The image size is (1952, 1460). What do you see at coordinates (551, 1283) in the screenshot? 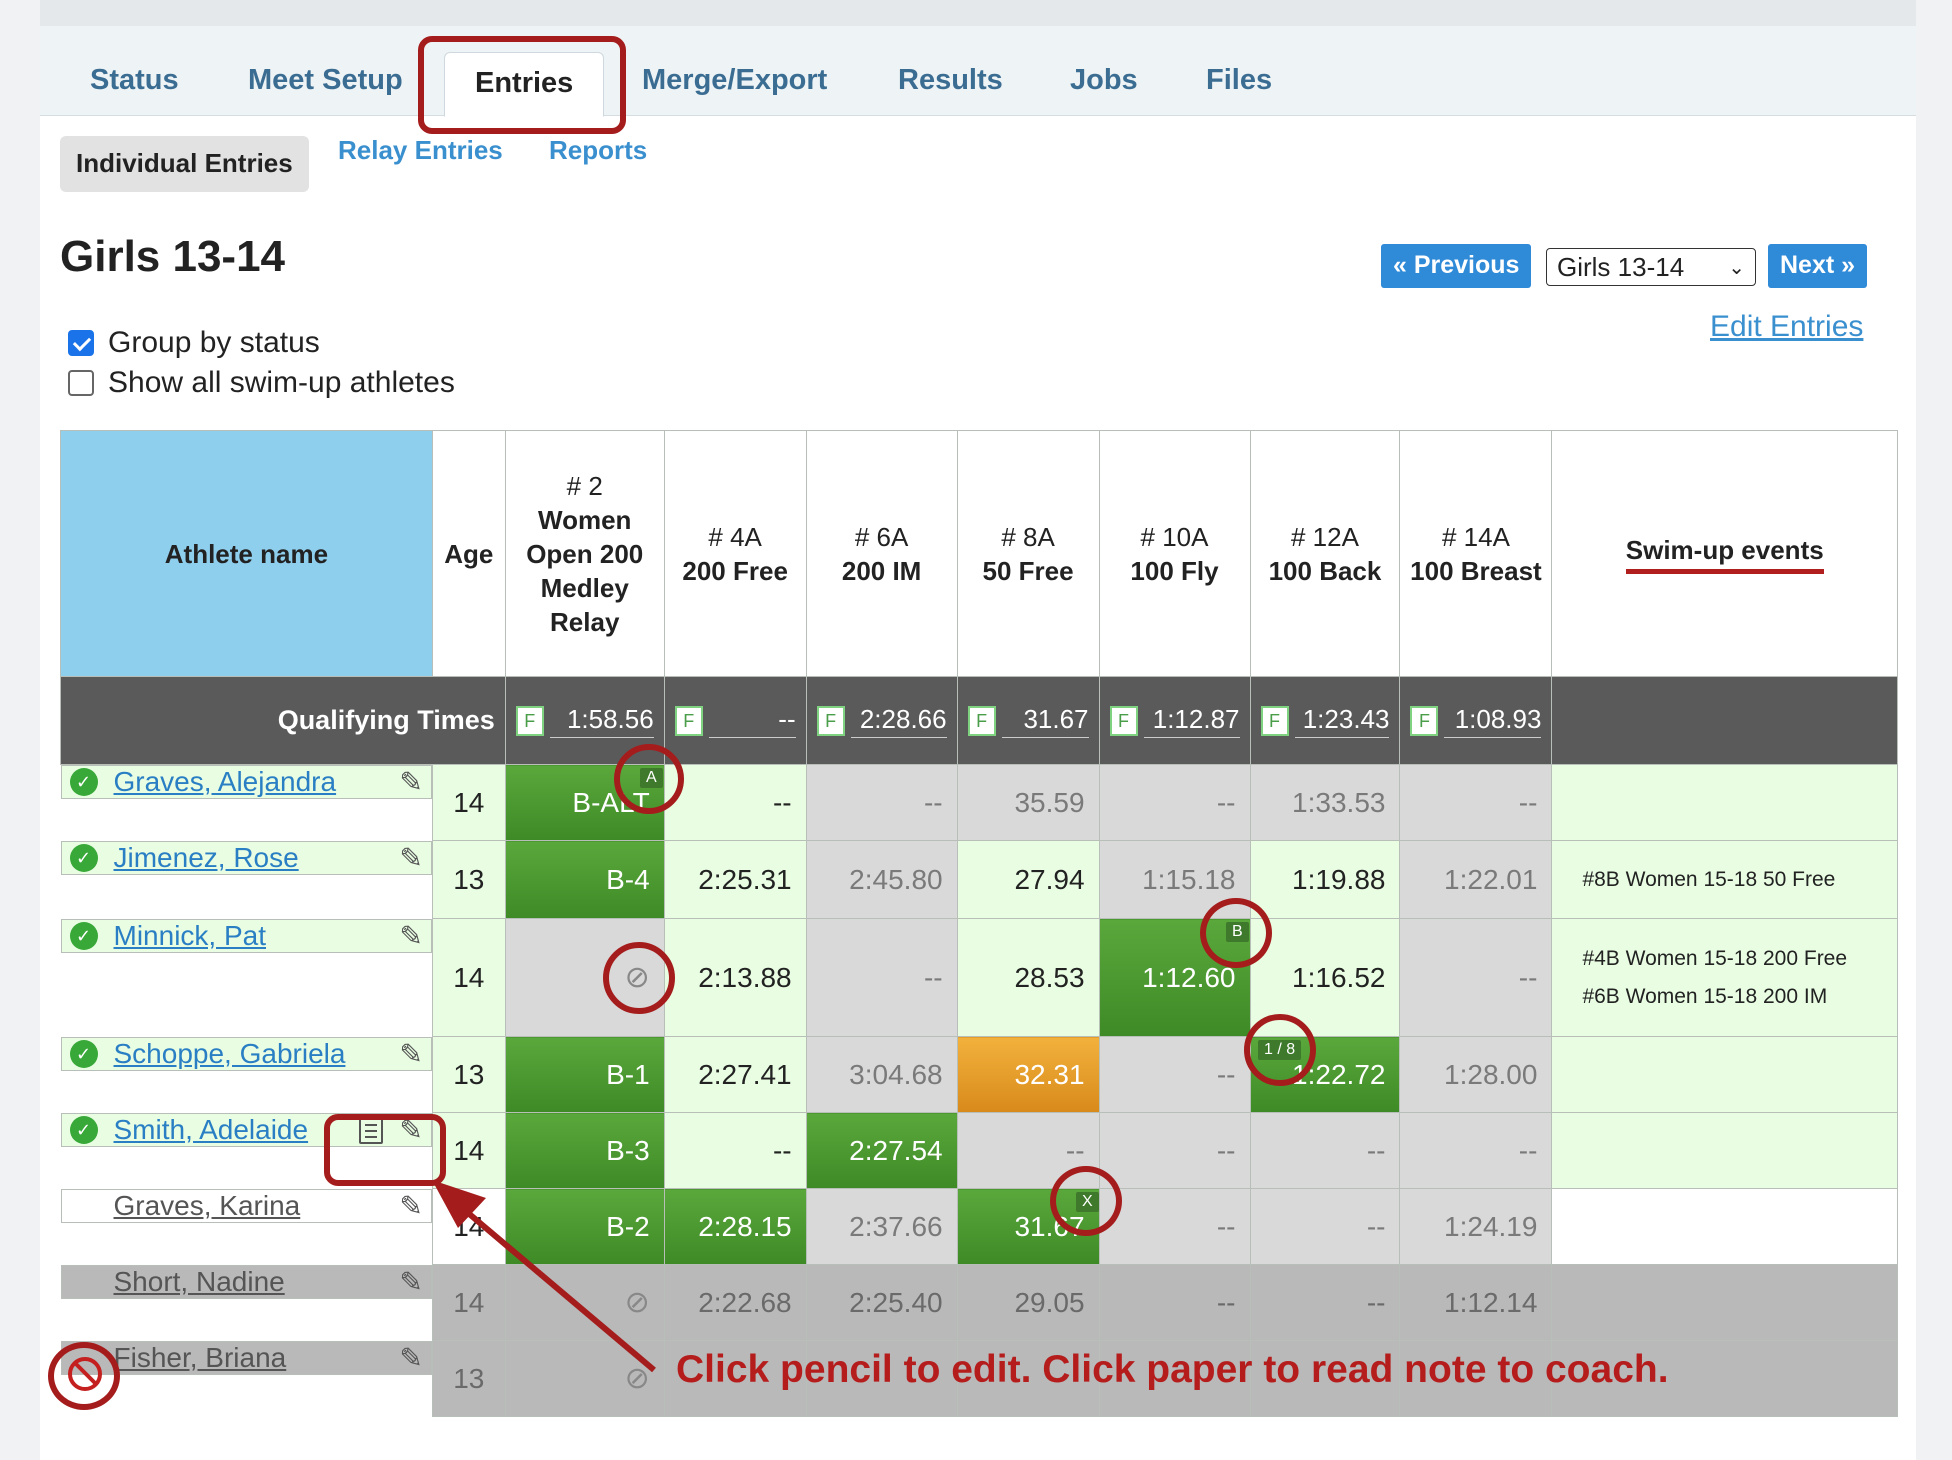
I see `arrow-line` at bounding box center [551, 1283].